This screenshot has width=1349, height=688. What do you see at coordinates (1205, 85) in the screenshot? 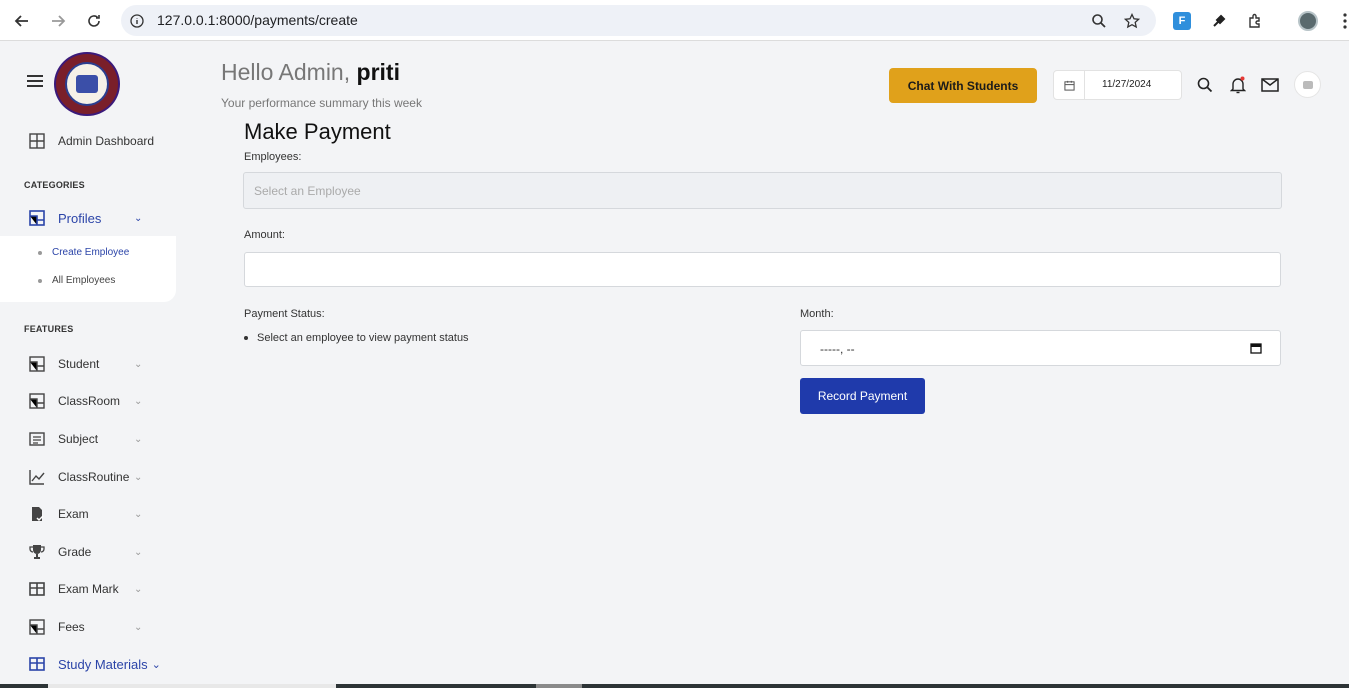
I see `search-icon` at bounding box center [1205, 85].